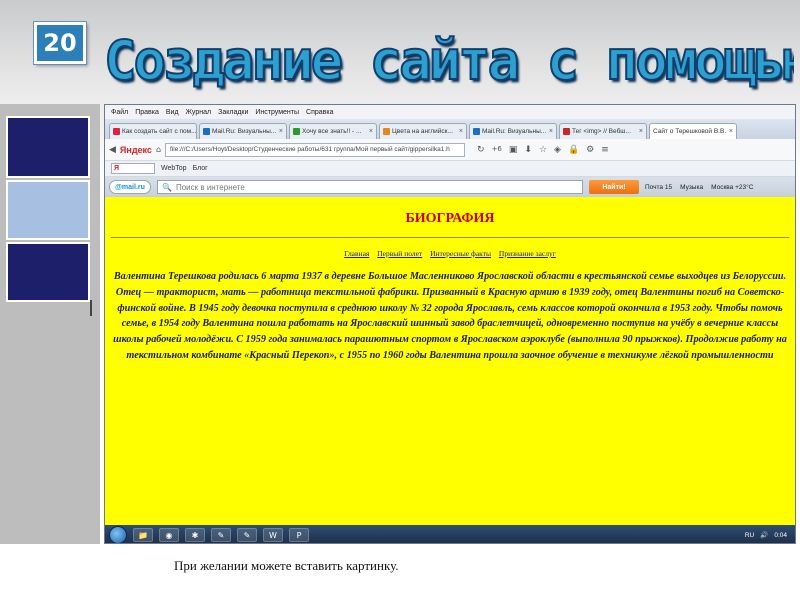 Image resolution: width=800 pixels, height=600 pixels. Describe the element at coordinates (356, 253) in the screenshot. I see `nav-link-home: Главная` at that location.